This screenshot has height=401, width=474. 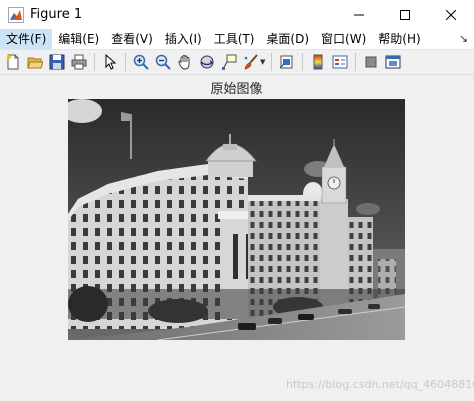 What do you see at coordinates (262, 62) in the screenshot?
I see `brush-dropdown-icon: ▼` at bounding box center [262, 62].